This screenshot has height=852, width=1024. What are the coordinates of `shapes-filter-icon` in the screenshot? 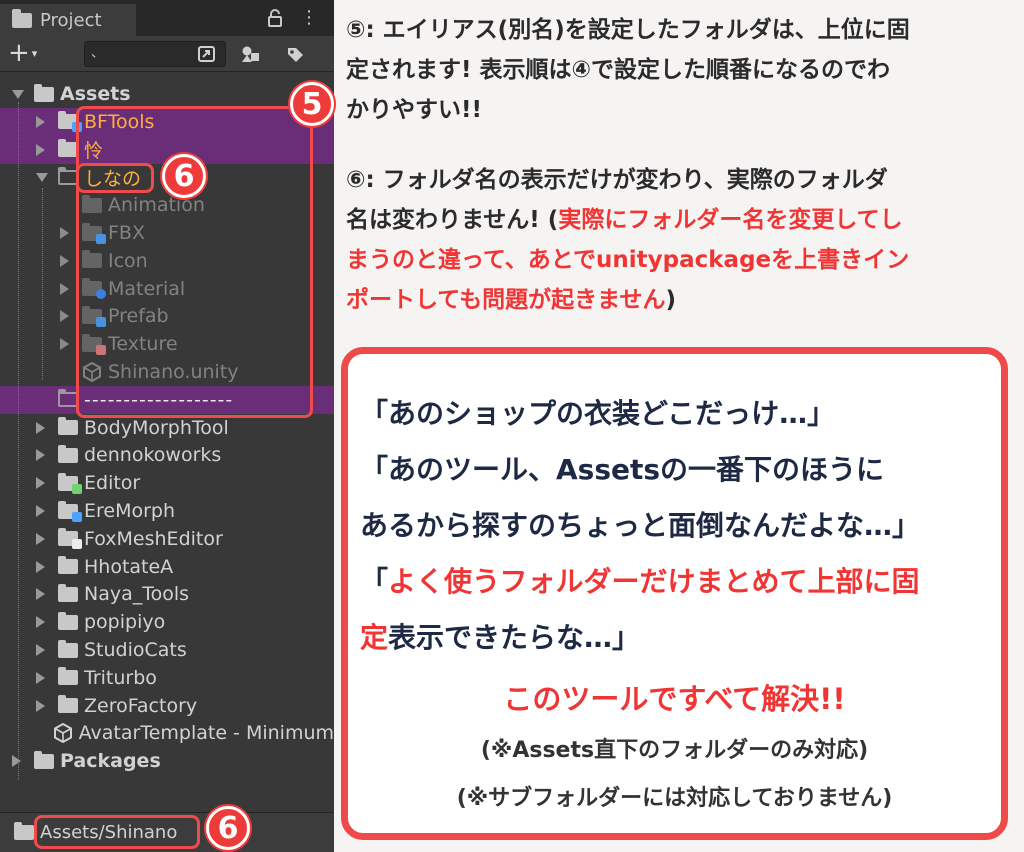 It's located at (251, 54).